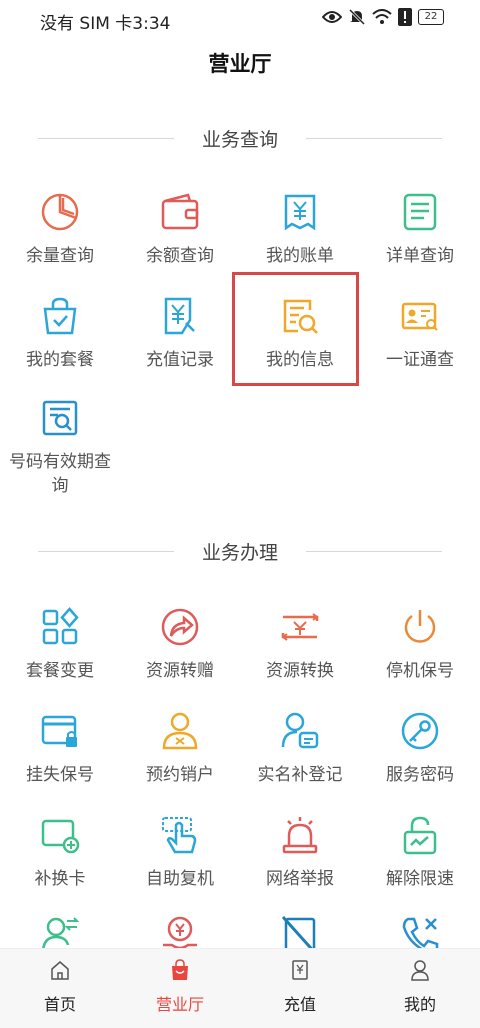  Describe the element at coordinates (180, 865) in the screenshot. I see `grid-item-self-reactivate: 自助复机` at that location.